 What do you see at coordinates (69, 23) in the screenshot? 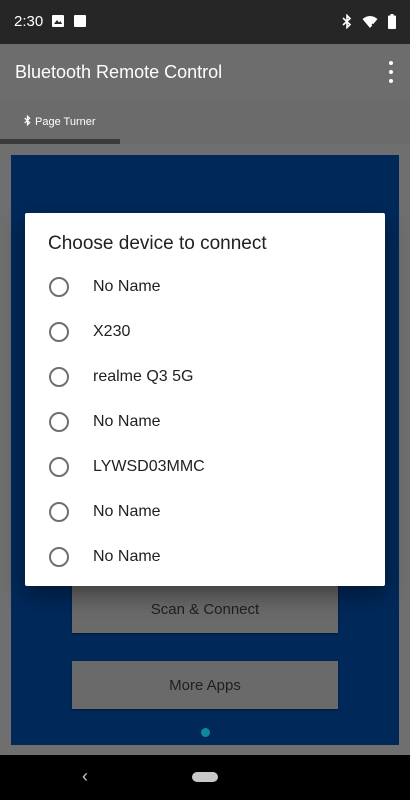
I see `notification-icons` at bounding box center [69, 23].